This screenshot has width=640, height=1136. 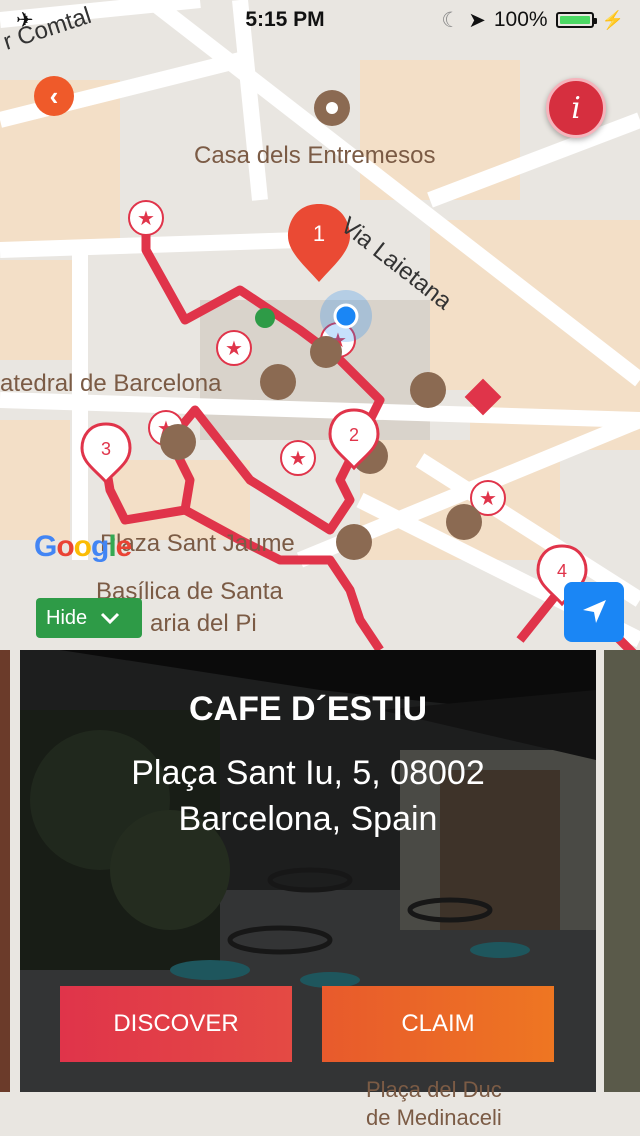 What do you see at coordinates (176, 1024) in the screenshot?
I see `discover-button: DISCOVER` at bounding box center [176, 1024].